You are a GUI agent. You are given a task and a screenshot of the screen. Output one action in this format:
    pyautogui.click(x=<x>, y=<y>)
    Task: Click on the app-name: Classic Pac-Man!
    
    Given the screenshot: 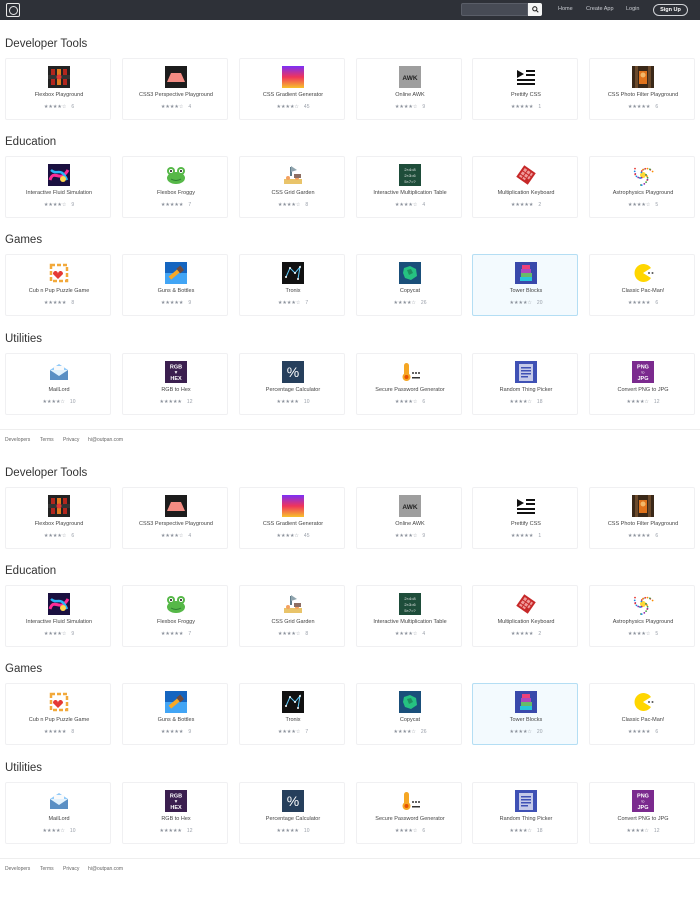 What is the action you would take?
    pyautogui.click(x=643, y=720)
    